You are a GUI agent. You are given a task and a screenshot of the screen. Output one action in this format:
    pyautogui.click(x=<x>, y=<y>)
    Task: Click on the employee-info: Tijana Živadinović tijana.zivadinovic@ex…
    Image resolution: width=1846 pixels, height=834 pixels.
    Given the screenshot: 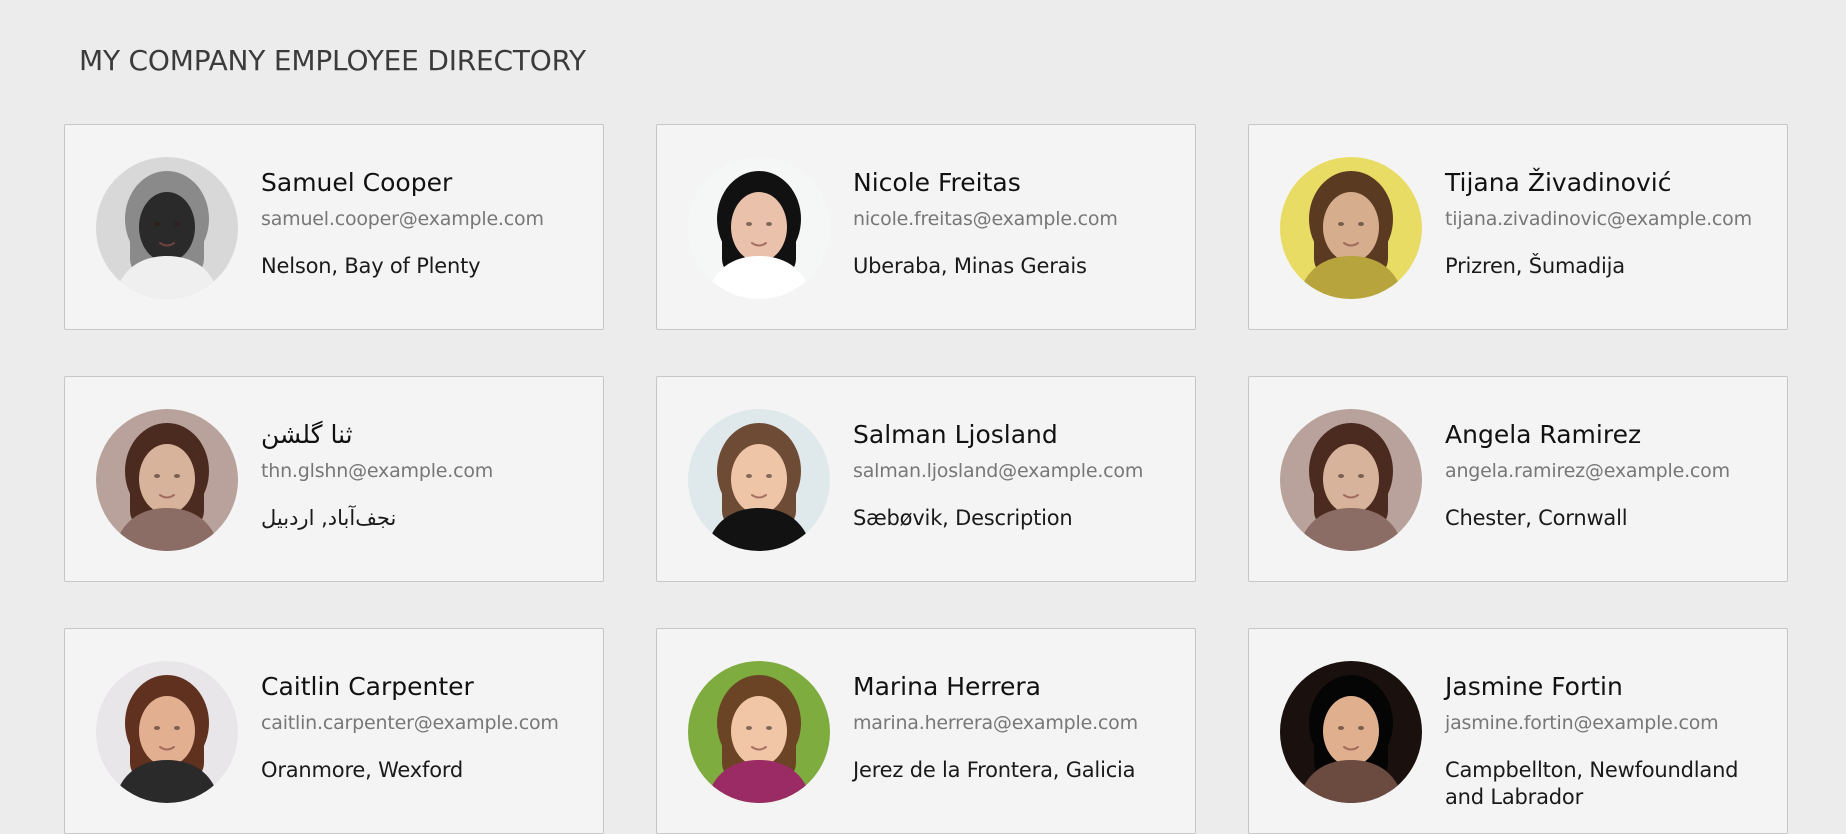 What is the action you would take?
    pyautogui.click(x=1613, y=223)
    